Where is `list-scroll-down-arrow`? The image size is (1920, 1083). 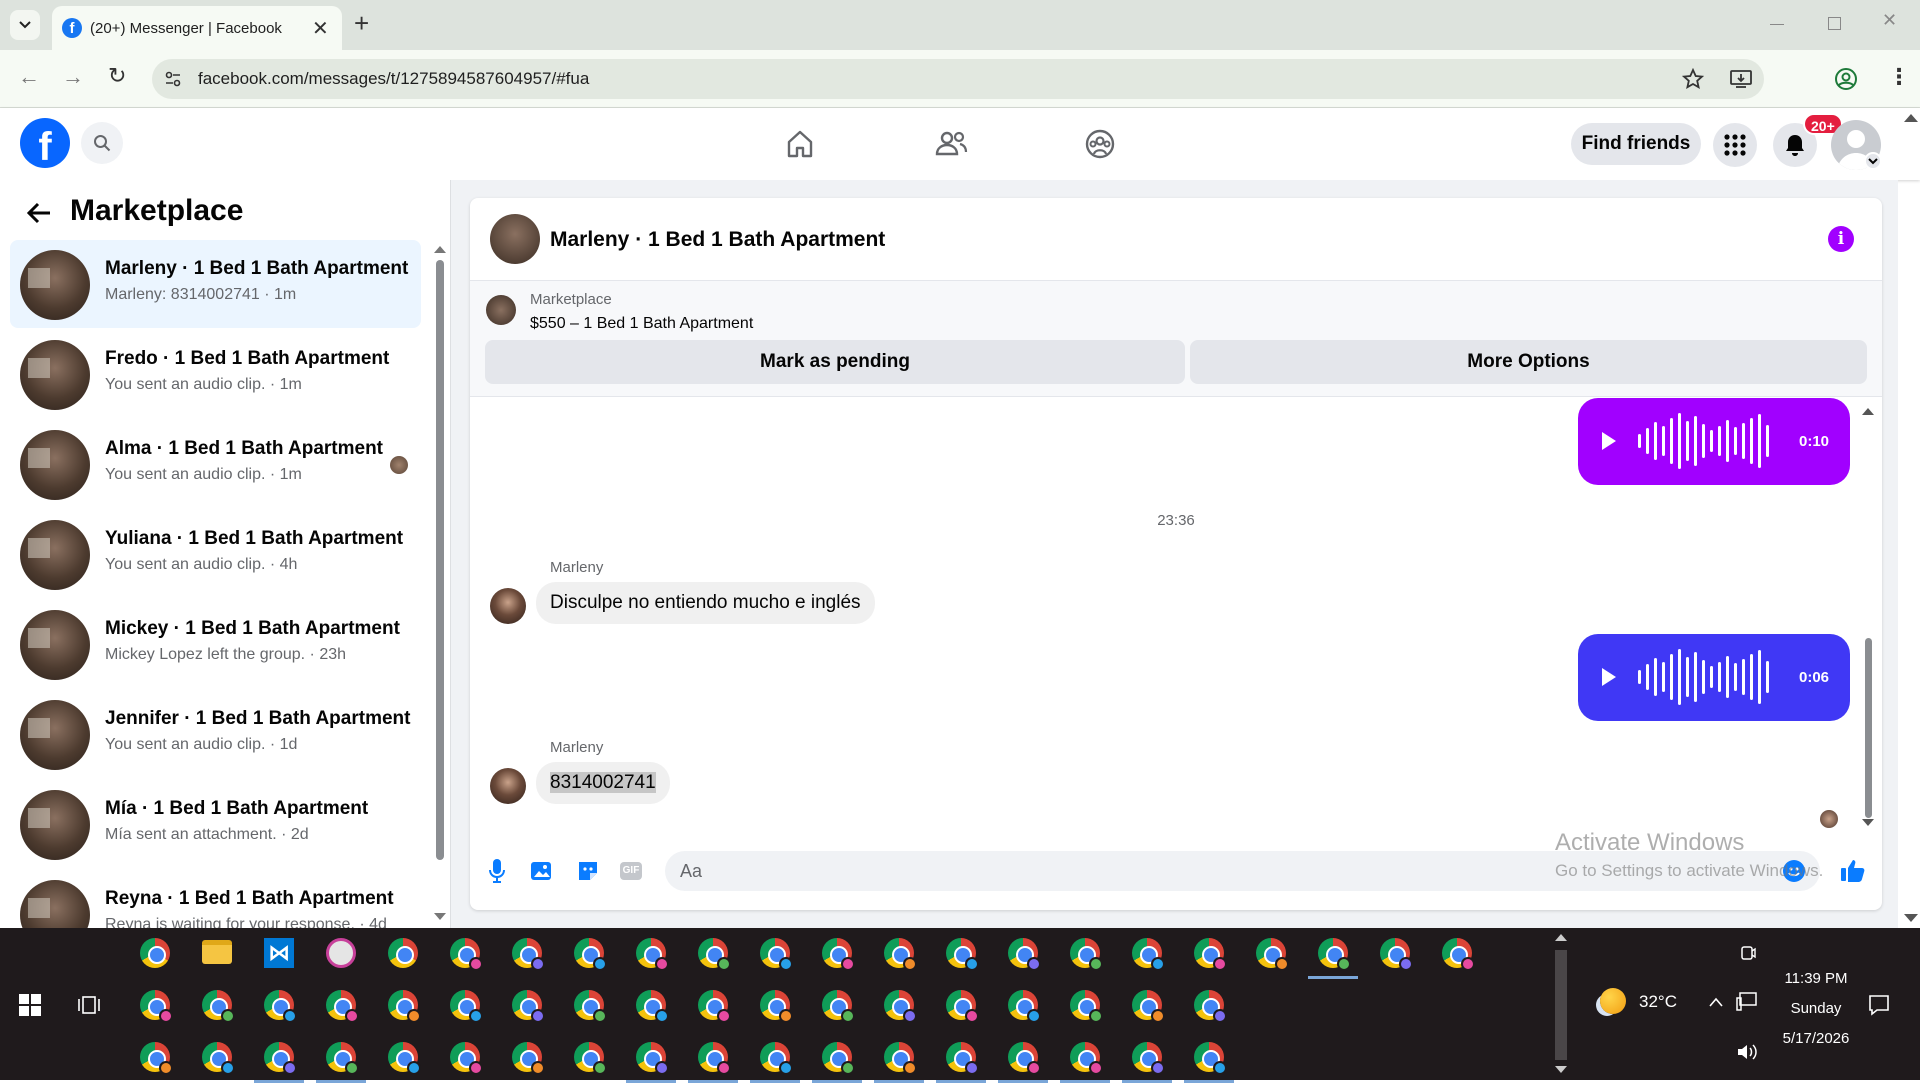
list-scroll-down-arrow is located at coordinates (440, 916).